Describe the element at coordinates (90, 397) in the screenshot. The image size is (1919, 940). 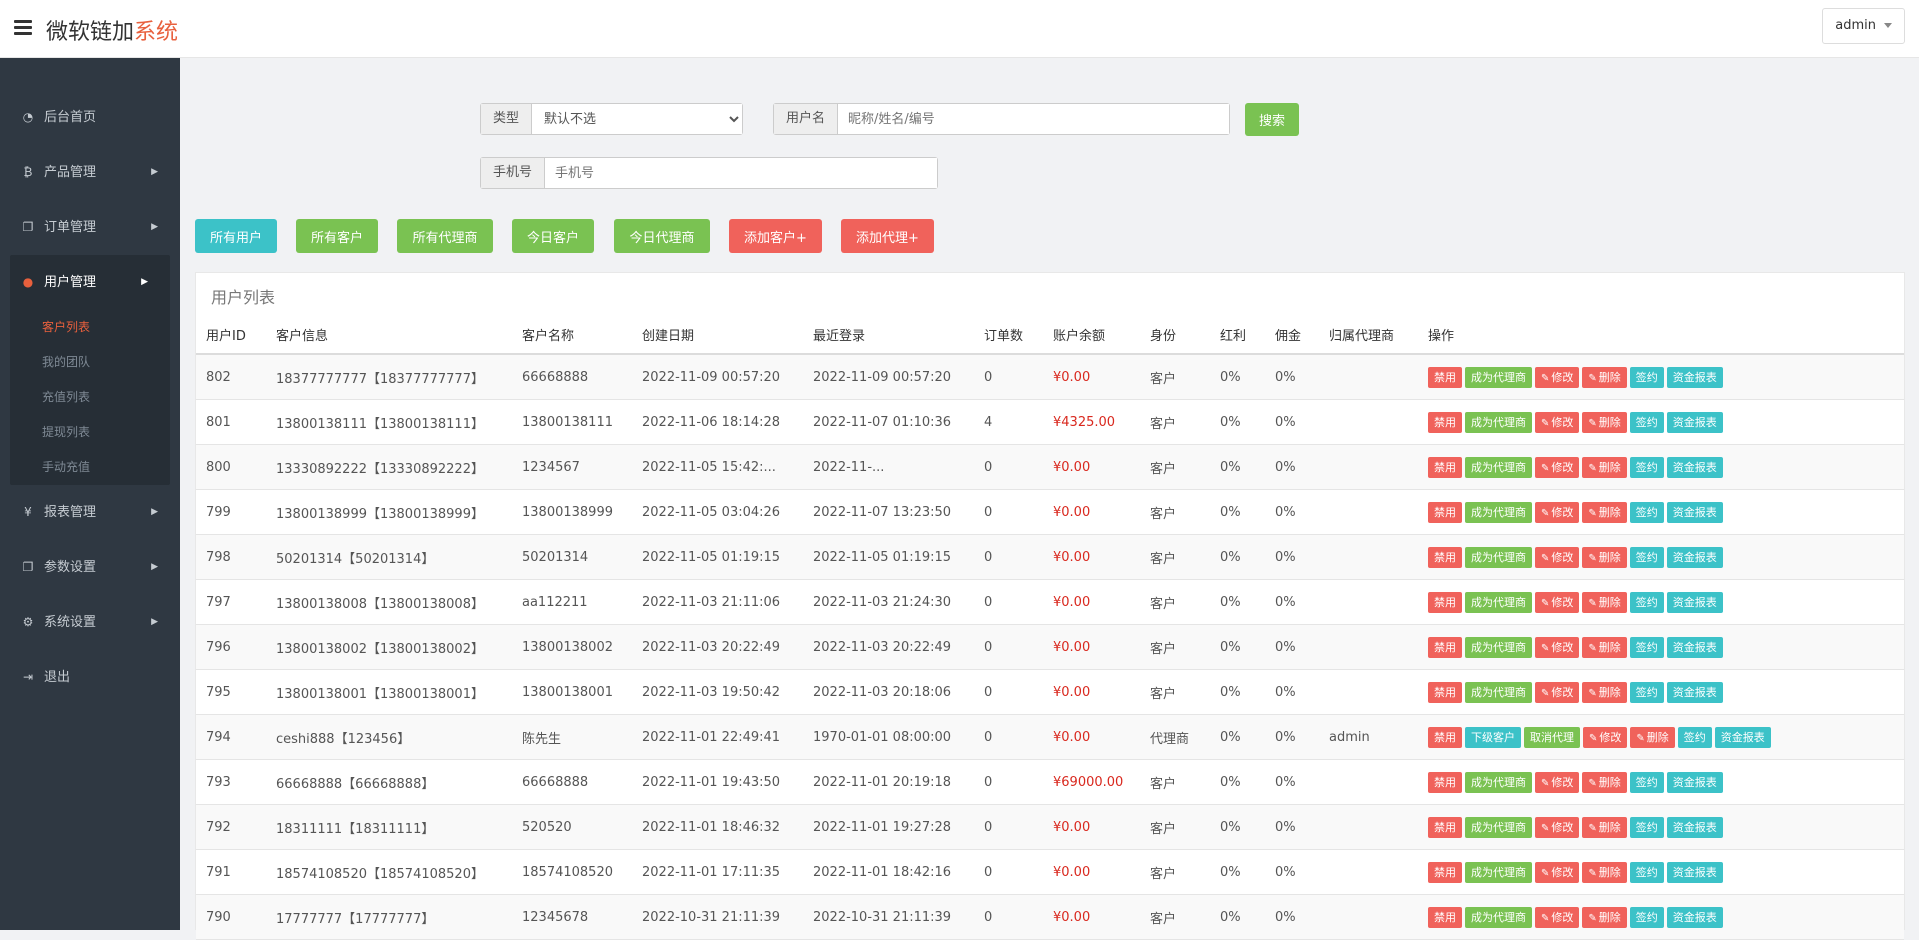
I see `sidebar-sub-recharge-list: 充值列表` at that location.